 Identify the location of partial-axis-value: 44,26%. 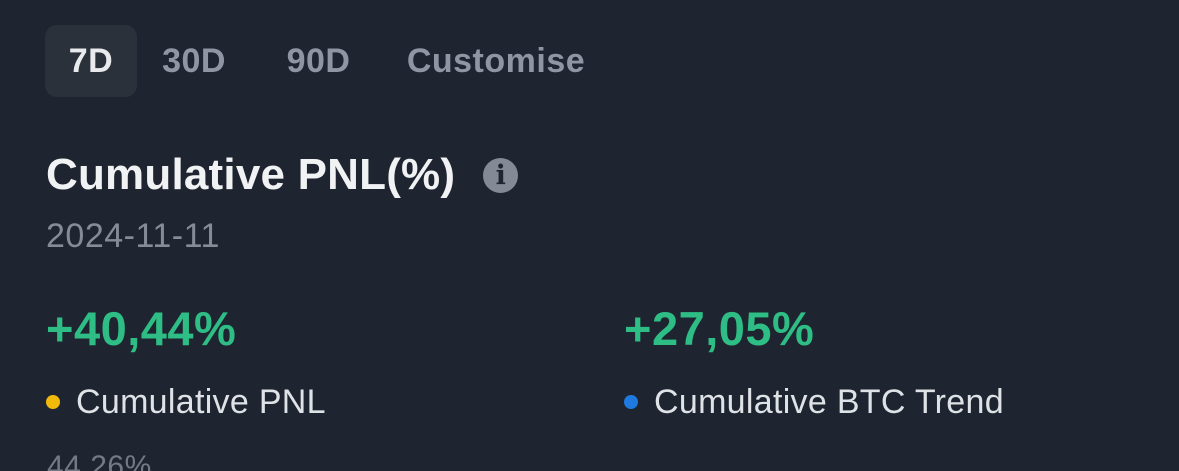
(99, 460).